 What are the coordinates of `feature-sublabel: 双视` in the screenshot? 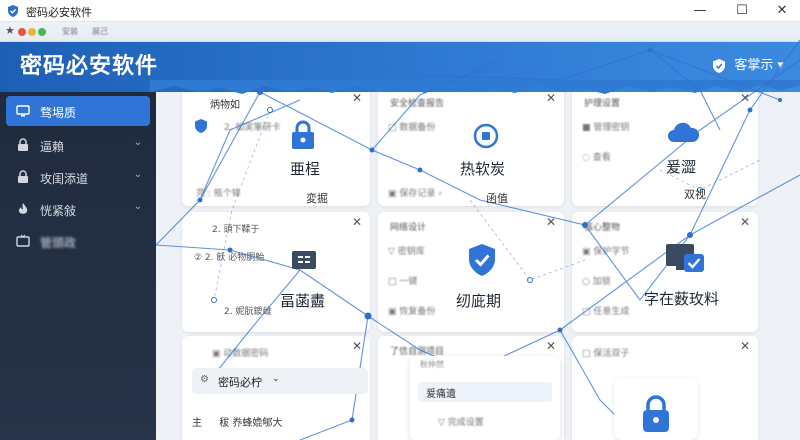 It's located at (695, 194).